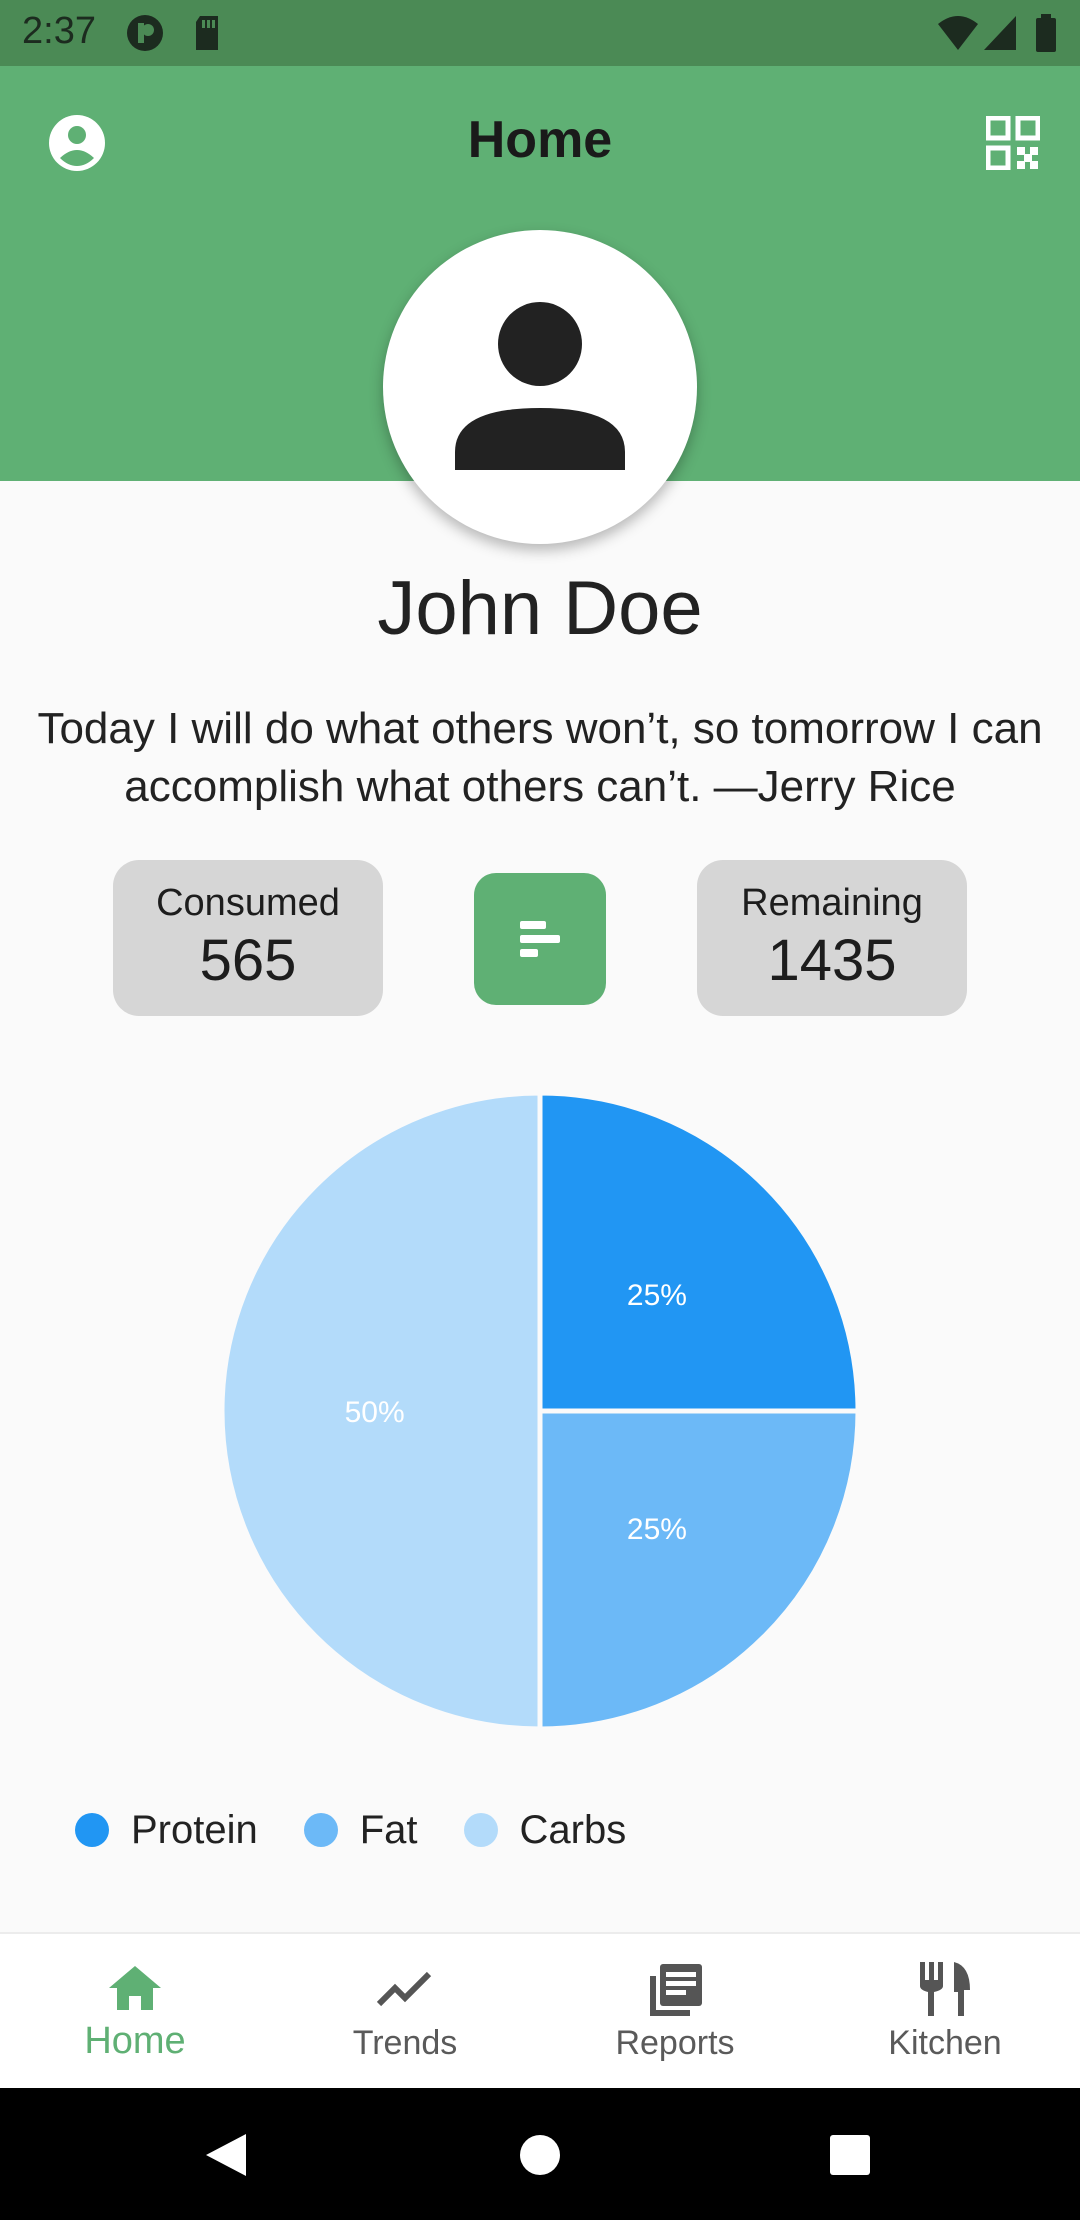 Image resolution: width=1080 pixels, height=2220 pixels. I want to click on status-time: 2:37, so click(59, 31).